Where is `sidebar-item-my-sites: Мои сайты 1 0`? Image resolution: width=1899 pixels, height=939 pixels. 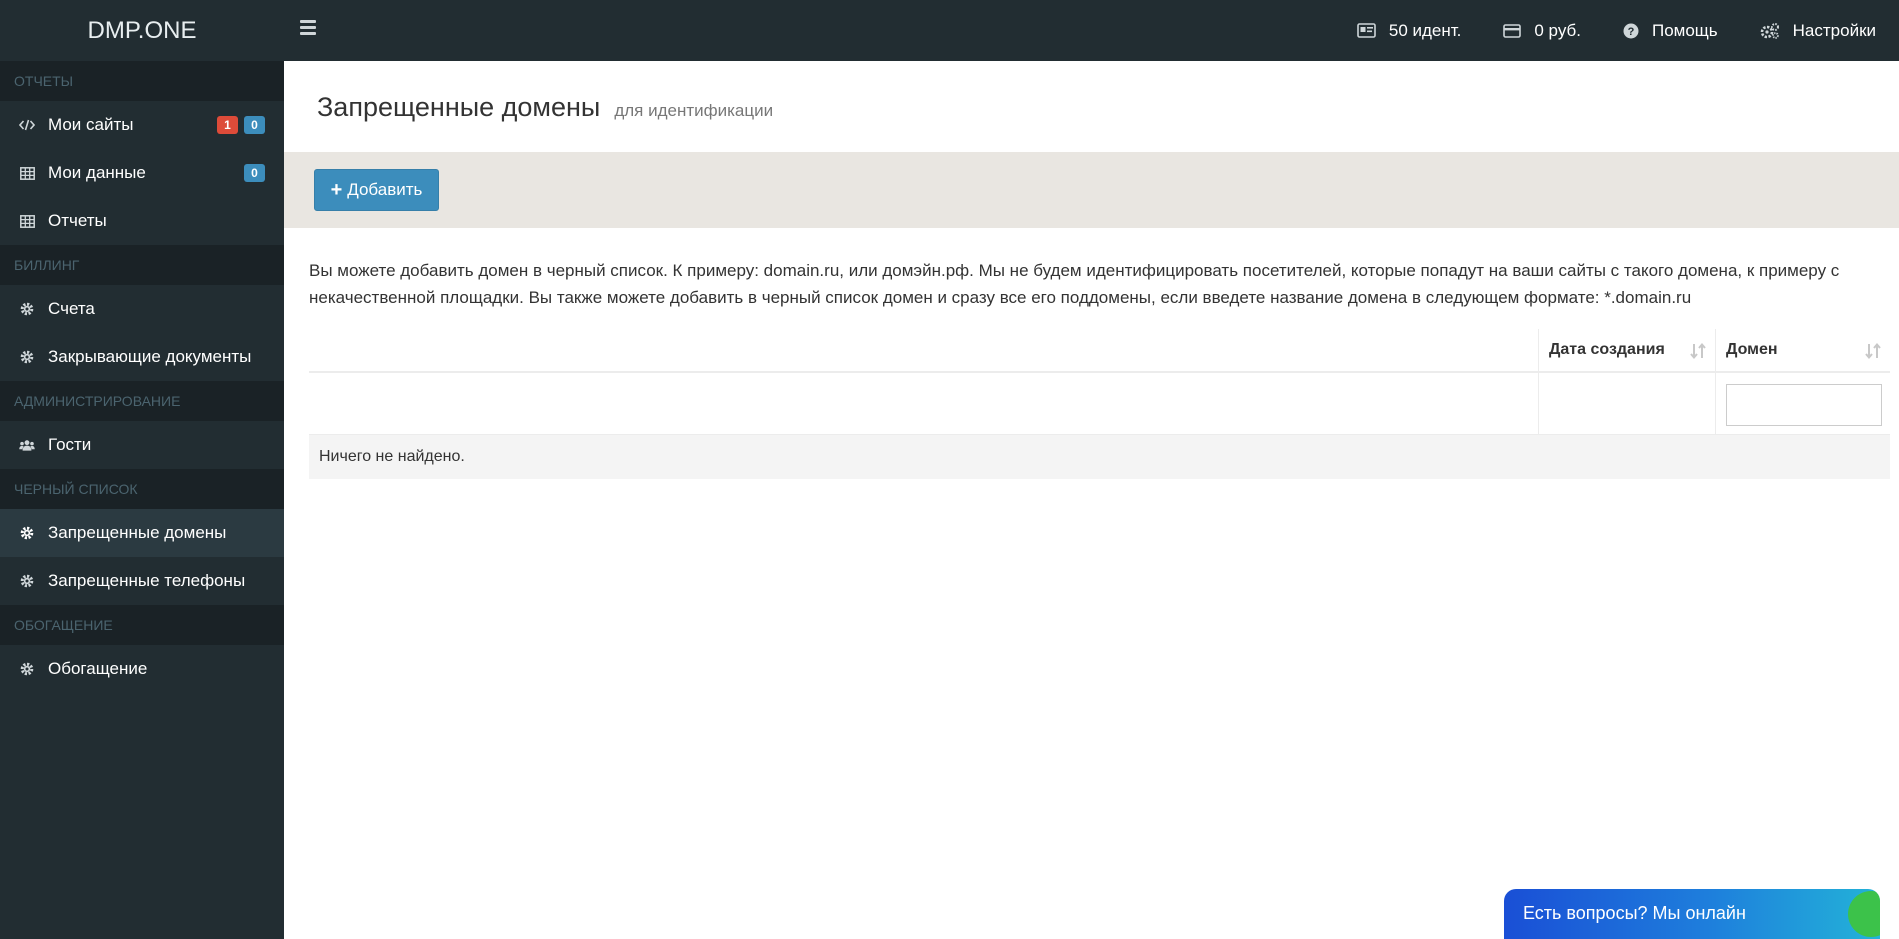
sidebar-item-my-sites: Мои сайты 1 0 is located at coordinates (142, 125).